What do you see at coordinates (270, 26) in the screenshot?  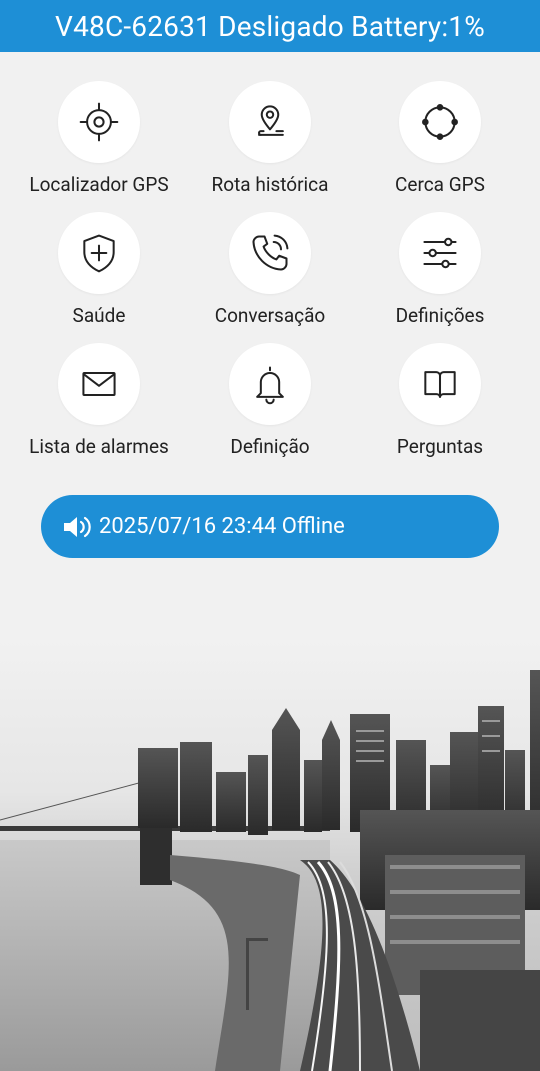 I see `header-title: V48C-62631 Desligado Battery:1%` at bounding box center [270, 26].